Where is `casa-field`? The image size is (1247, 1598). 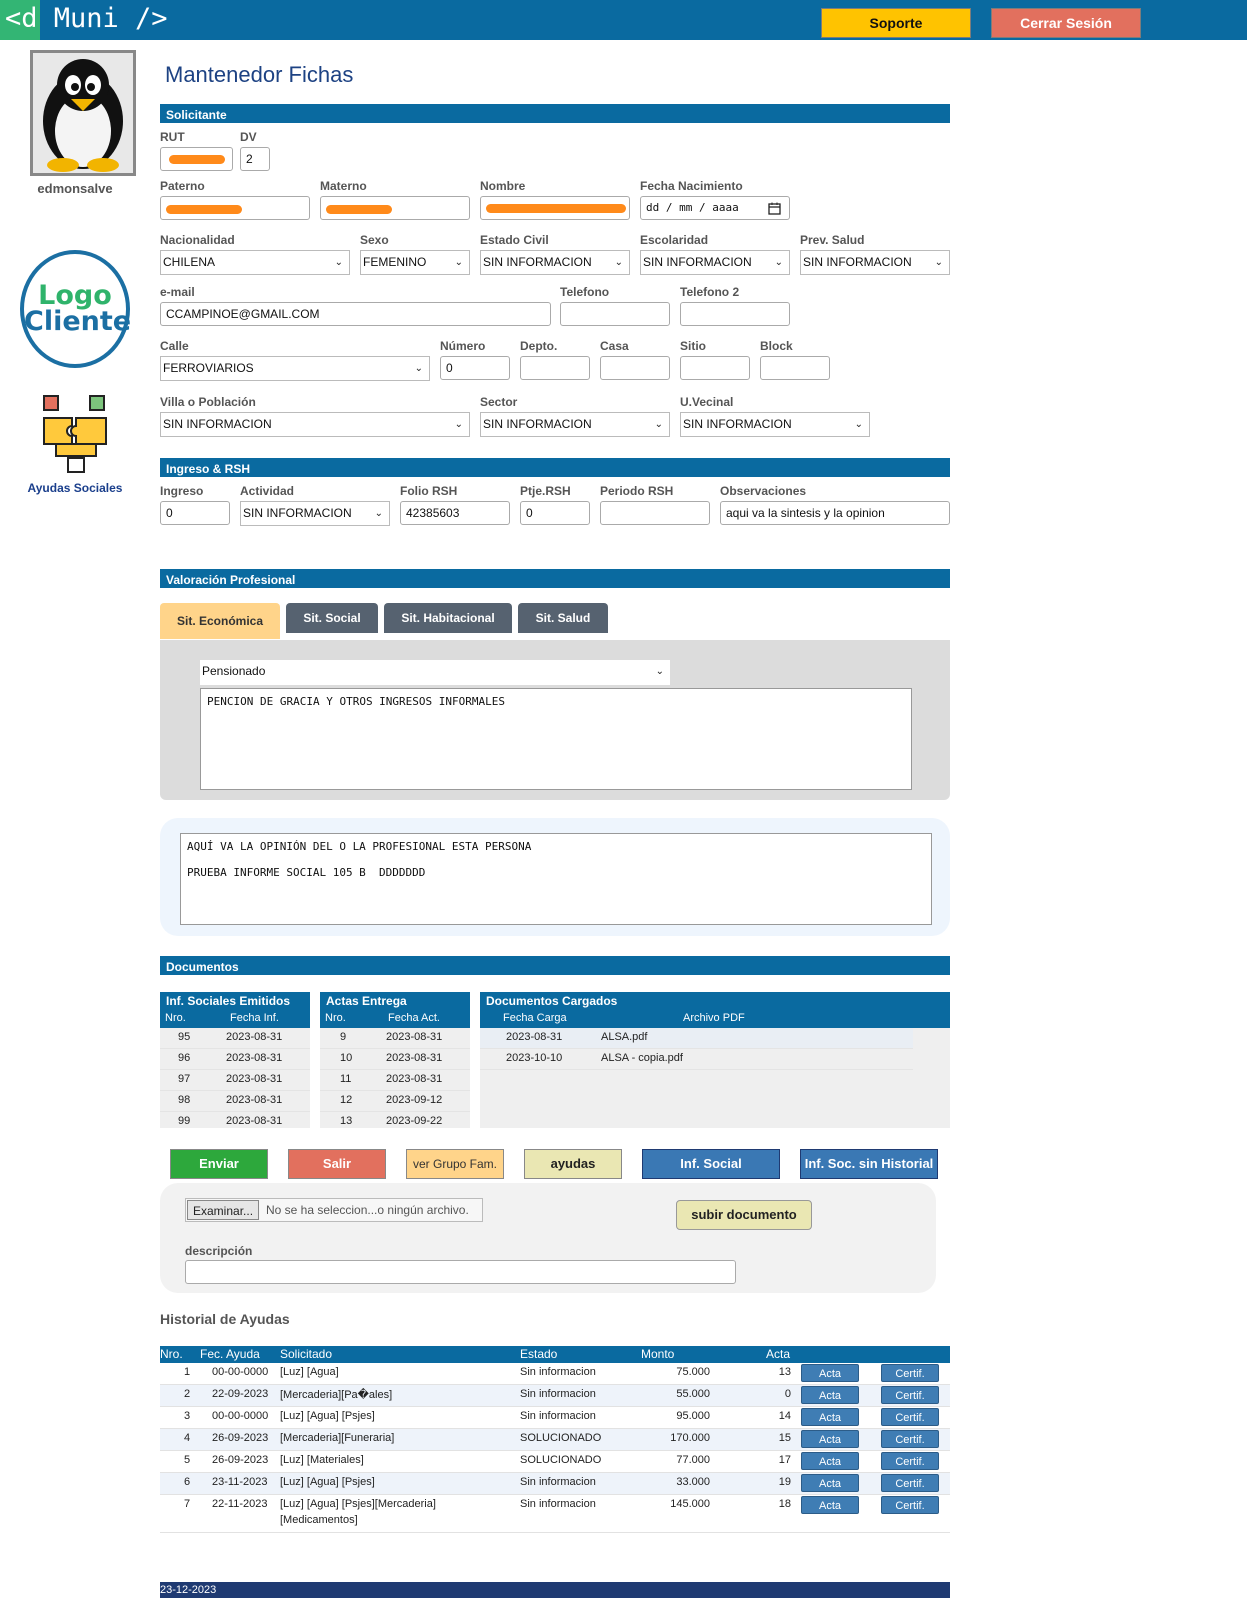 casa-field is located at coordinates (635, 368).